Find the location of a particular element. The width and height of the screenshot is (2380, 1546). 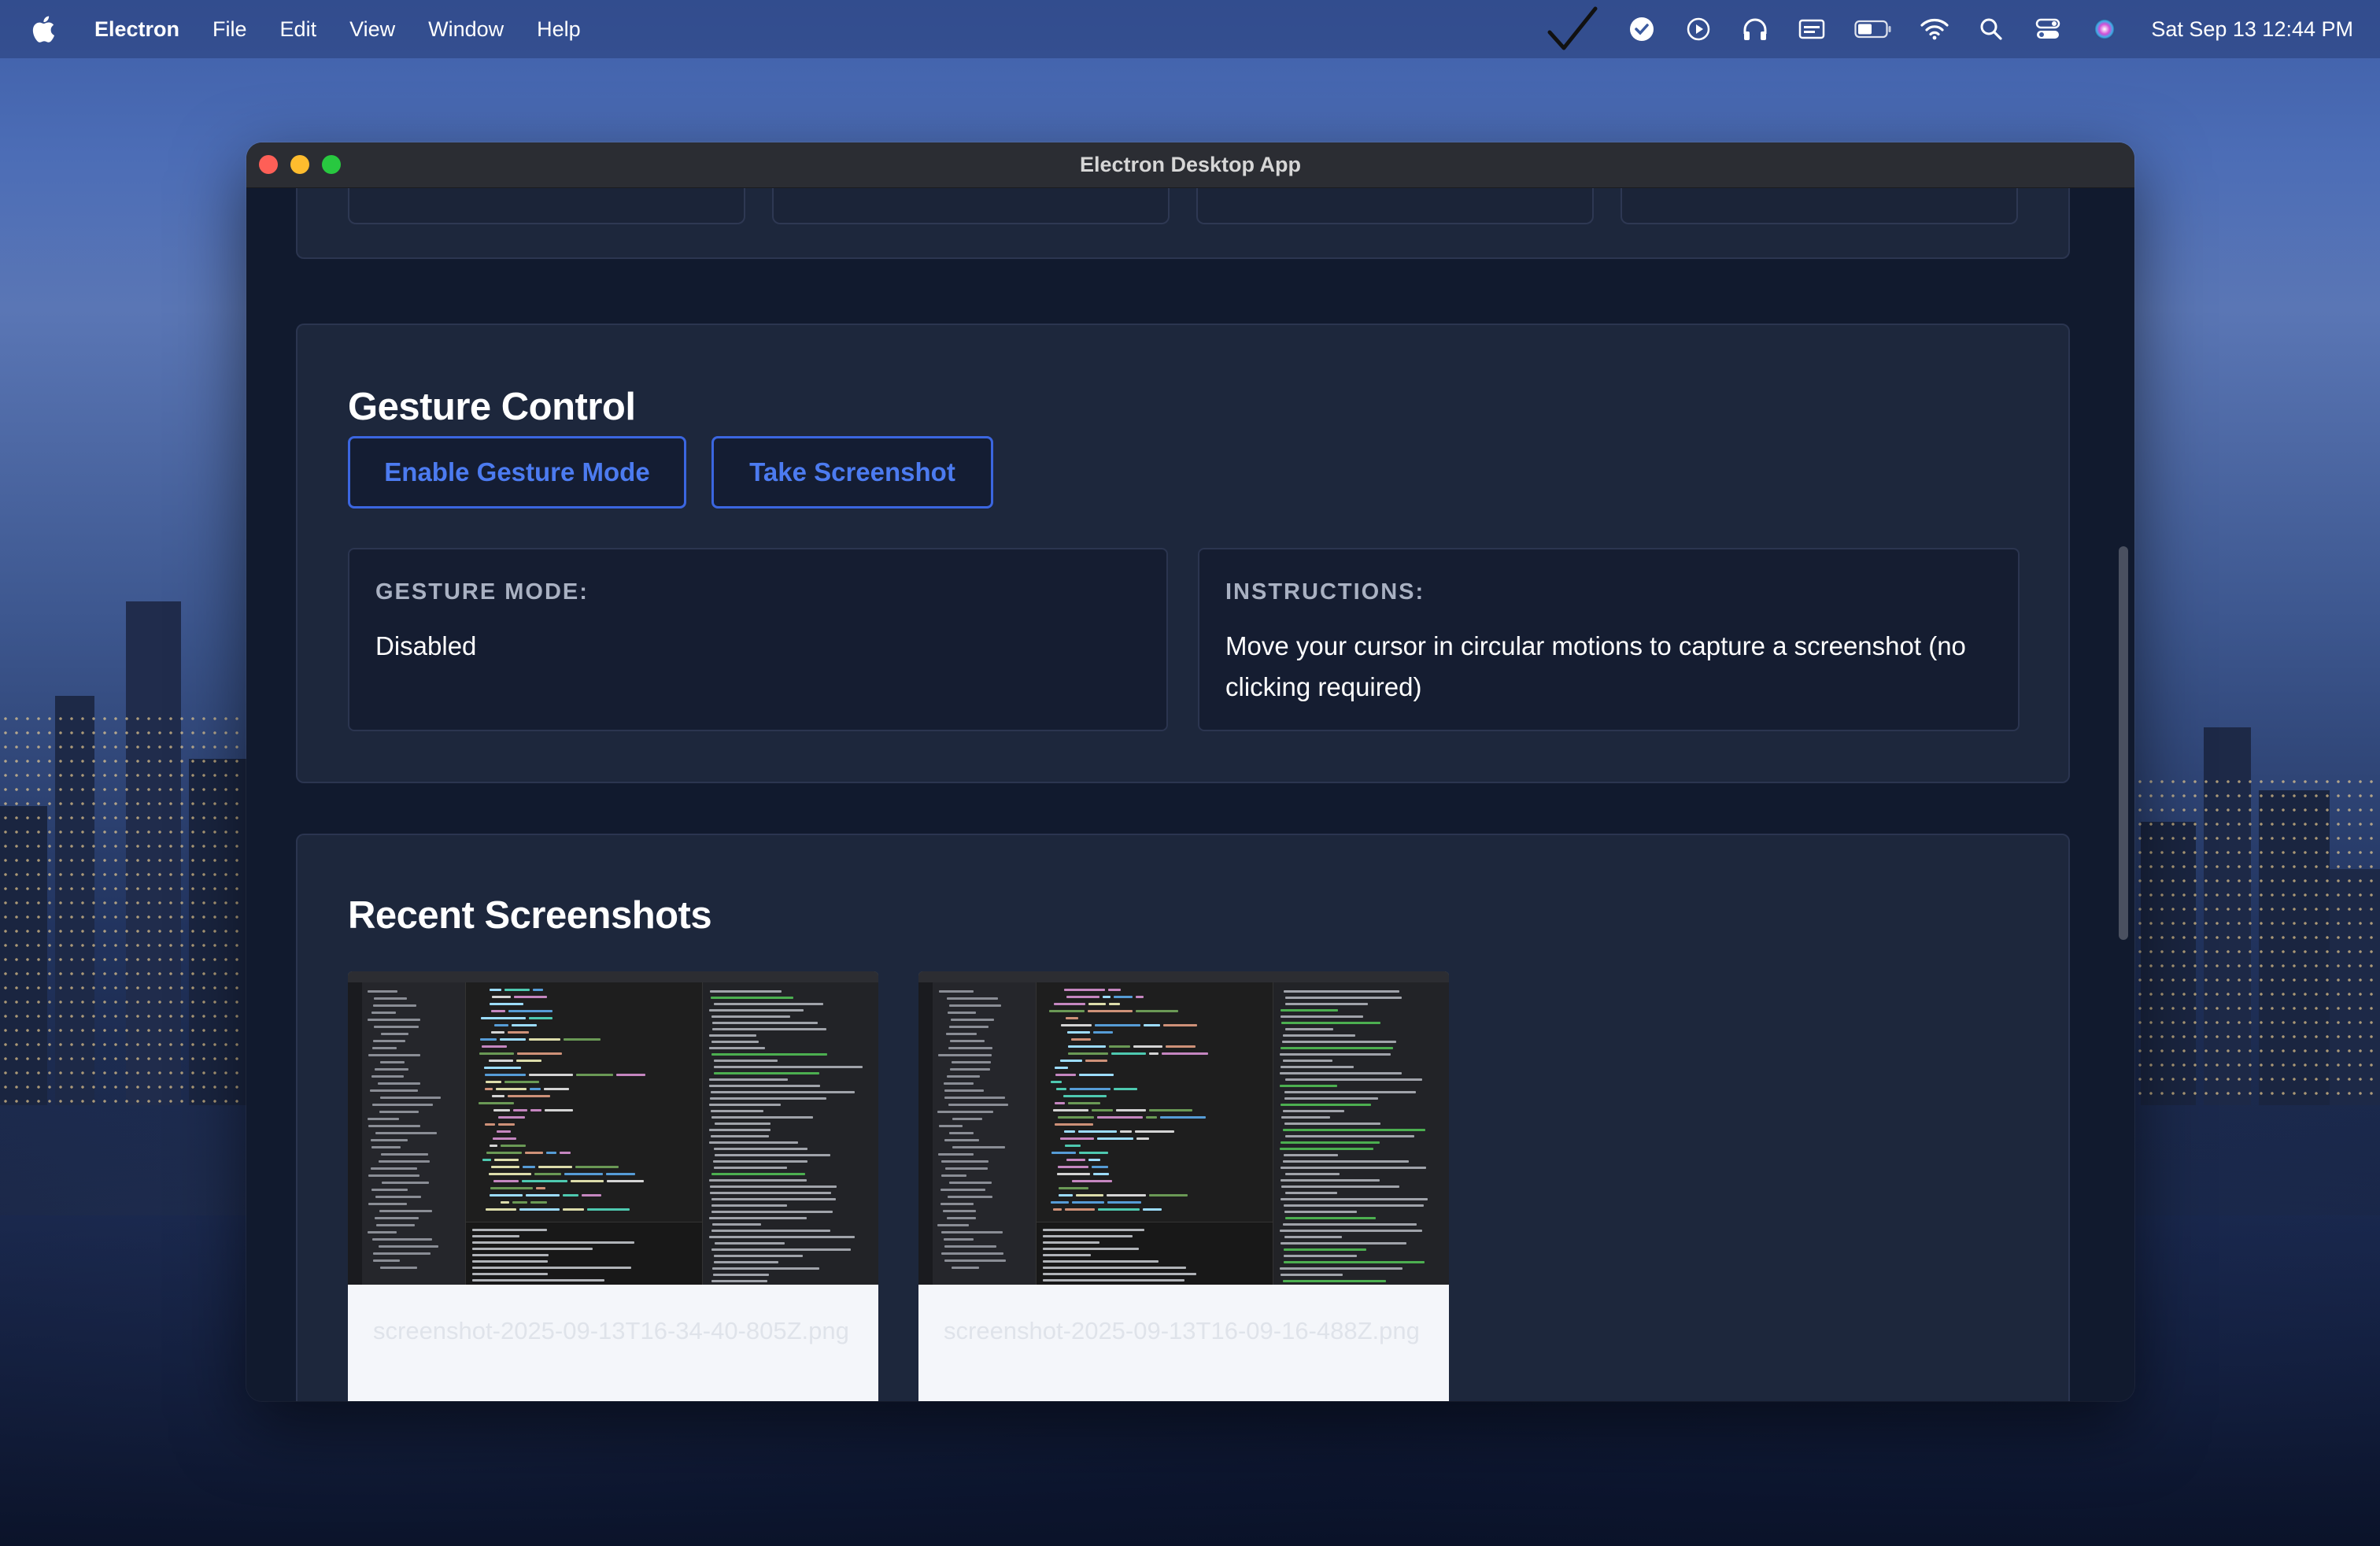

menu-window: Window is located at coordinates (466, 29).